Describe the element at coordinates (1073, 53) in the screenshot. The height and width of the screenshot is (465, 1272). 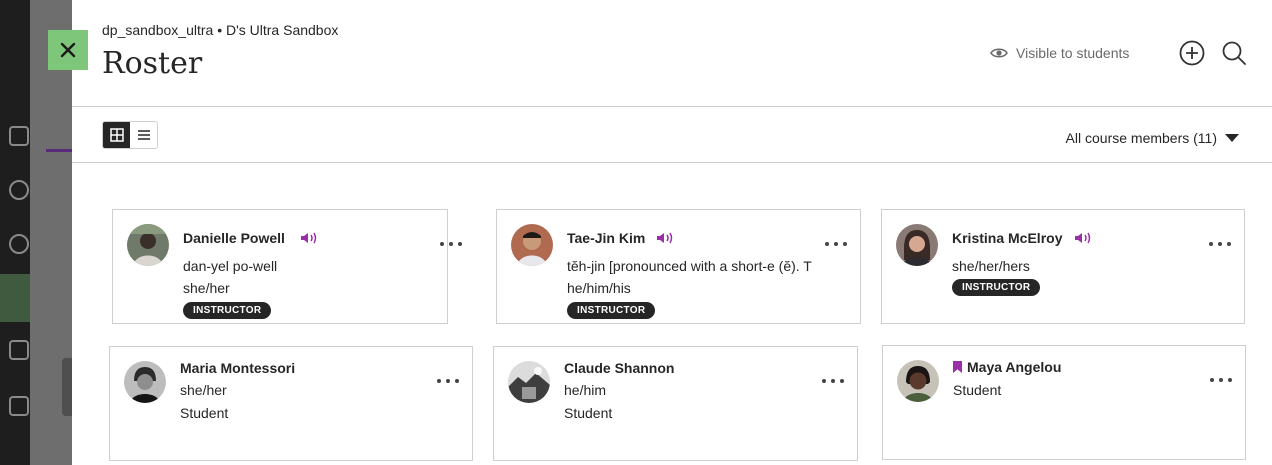
I see `visibility-label: Visible to students` at that location.